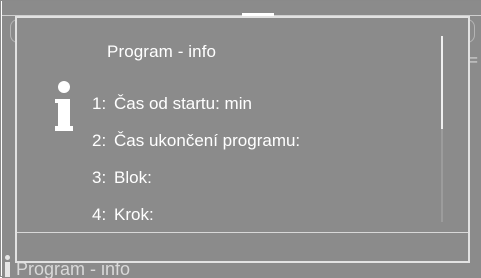 The image size is (481, 278). Describe the element at coordinates (162, 51) in the screenshot. I see `dialog-title: Program - info` at that location.